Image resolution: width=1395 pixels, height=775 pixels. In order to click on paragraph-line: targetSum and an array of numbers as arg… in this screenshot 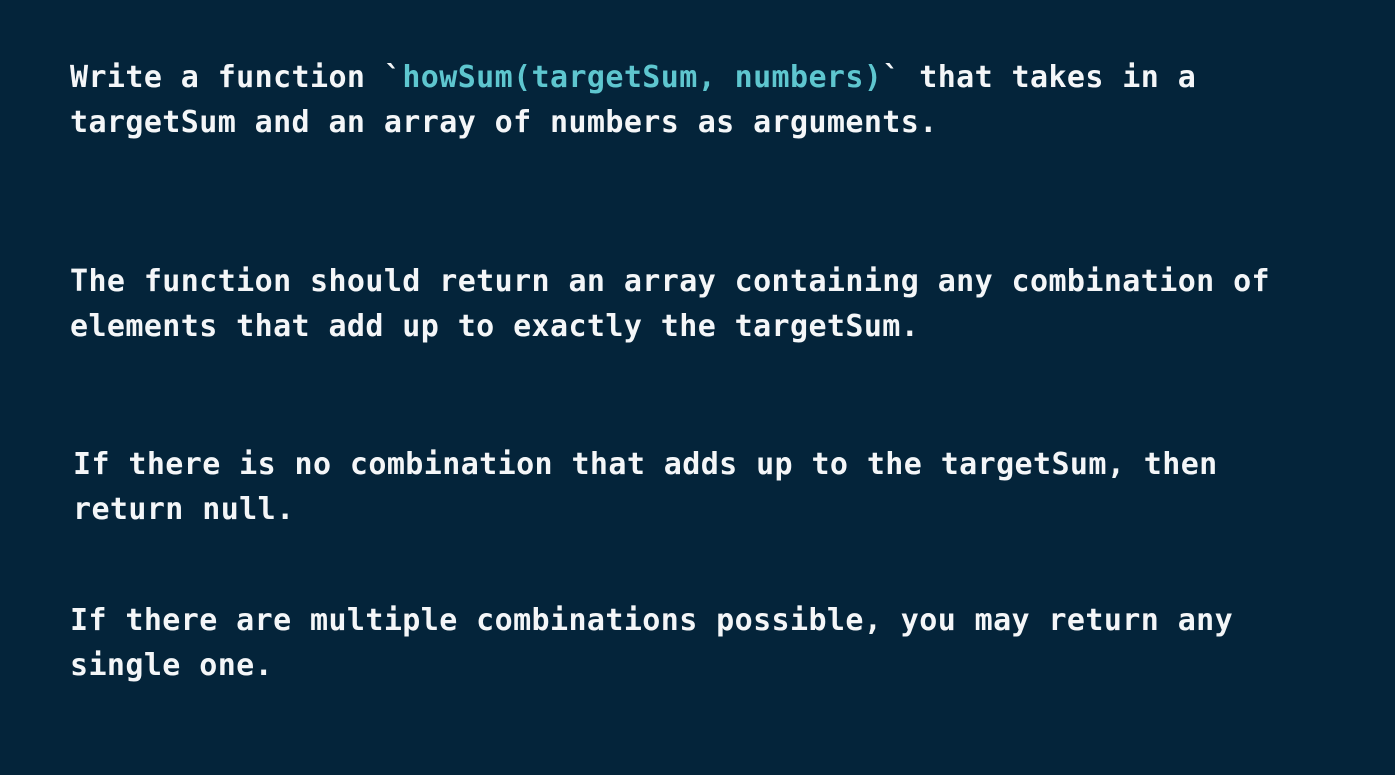, I will do `click(504, 122)`.